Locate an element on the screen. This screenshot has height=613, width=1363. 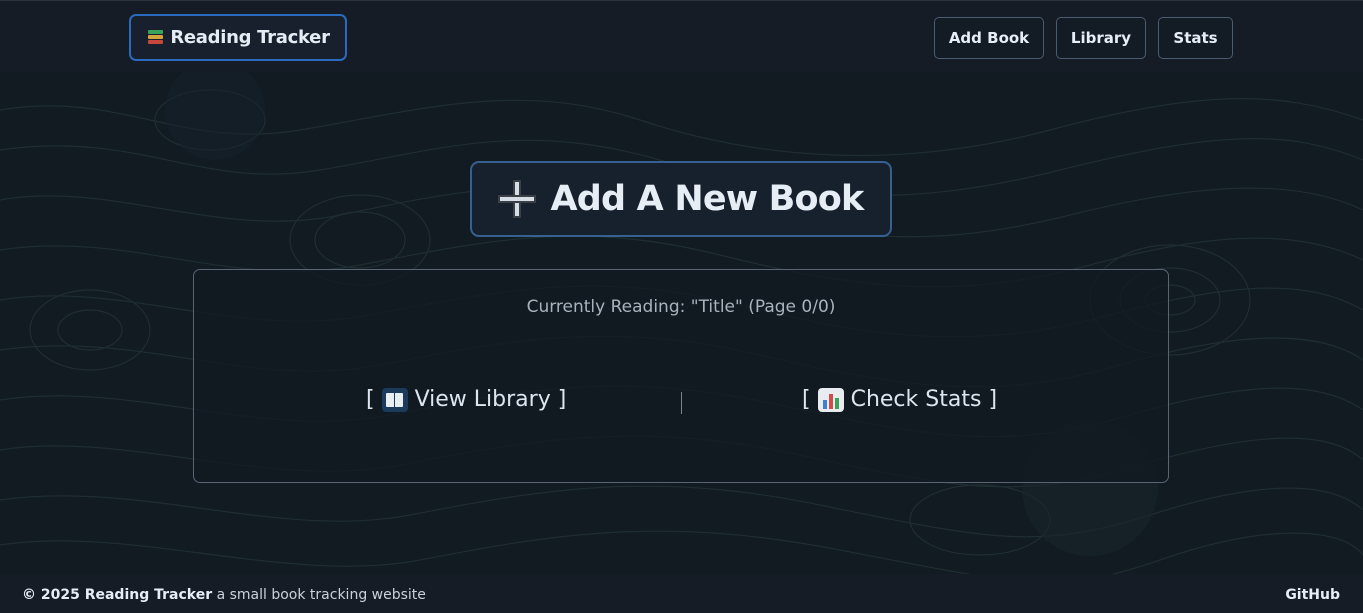
open-book-icon is located at coordinates (394, 399).